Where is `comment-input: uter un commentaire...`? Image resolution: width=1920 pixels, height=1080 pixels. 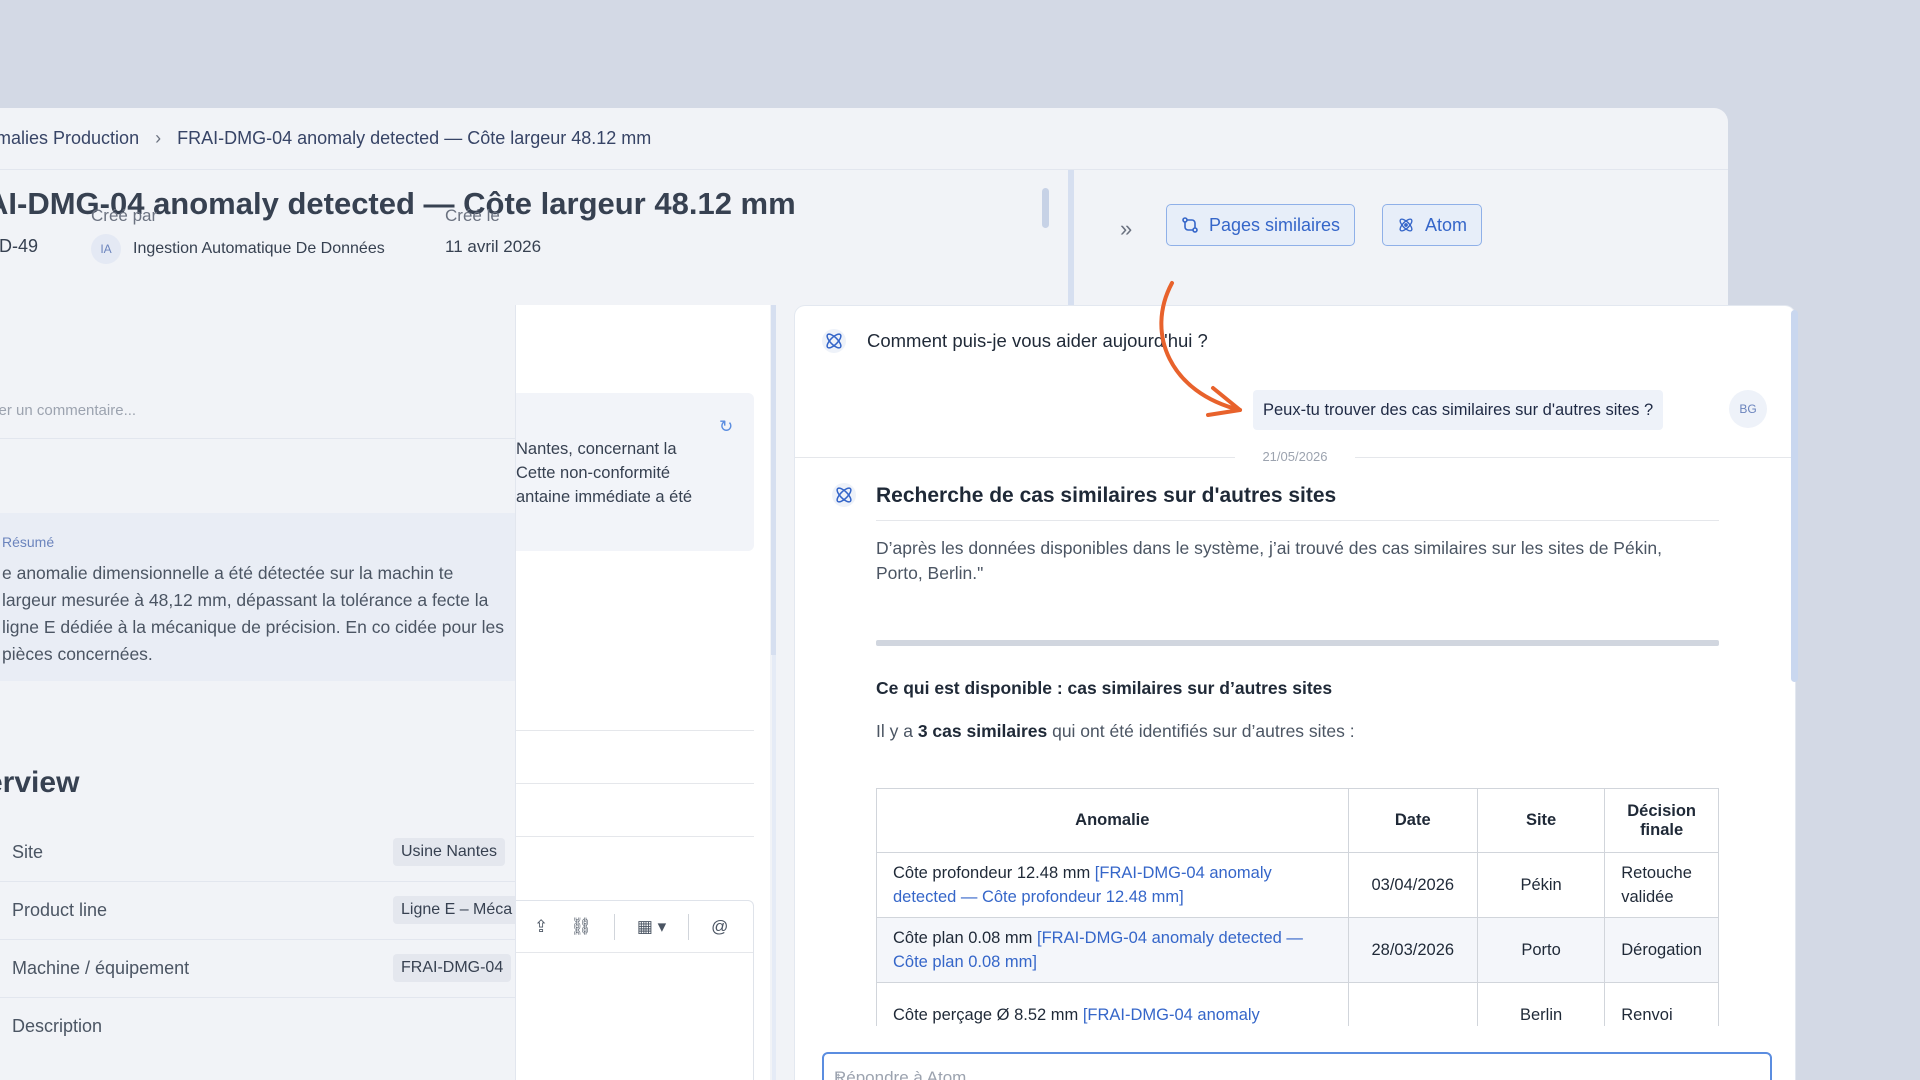 comment-input: uter un commentaire... is located at coordinates (68, 410).